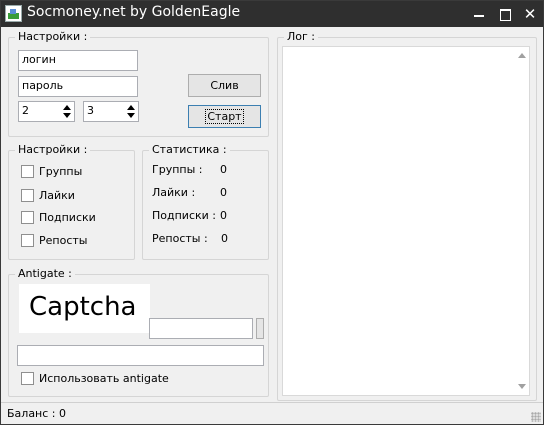  What do you see at coordinates (27, 378) in the screenshot?
I see `use-antigate-checkbox` at bounding box center [27, 378].